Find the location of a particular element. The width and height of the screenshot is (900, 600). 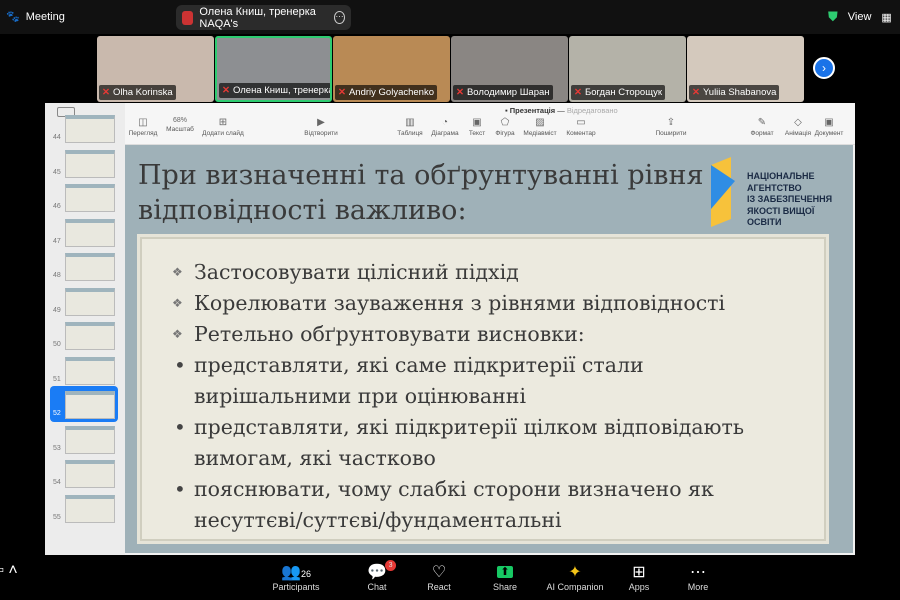

logo-text-line: ЯКОСТІ ВИЩОЇ ОСВІТИ is located at coordinates (781, 216).